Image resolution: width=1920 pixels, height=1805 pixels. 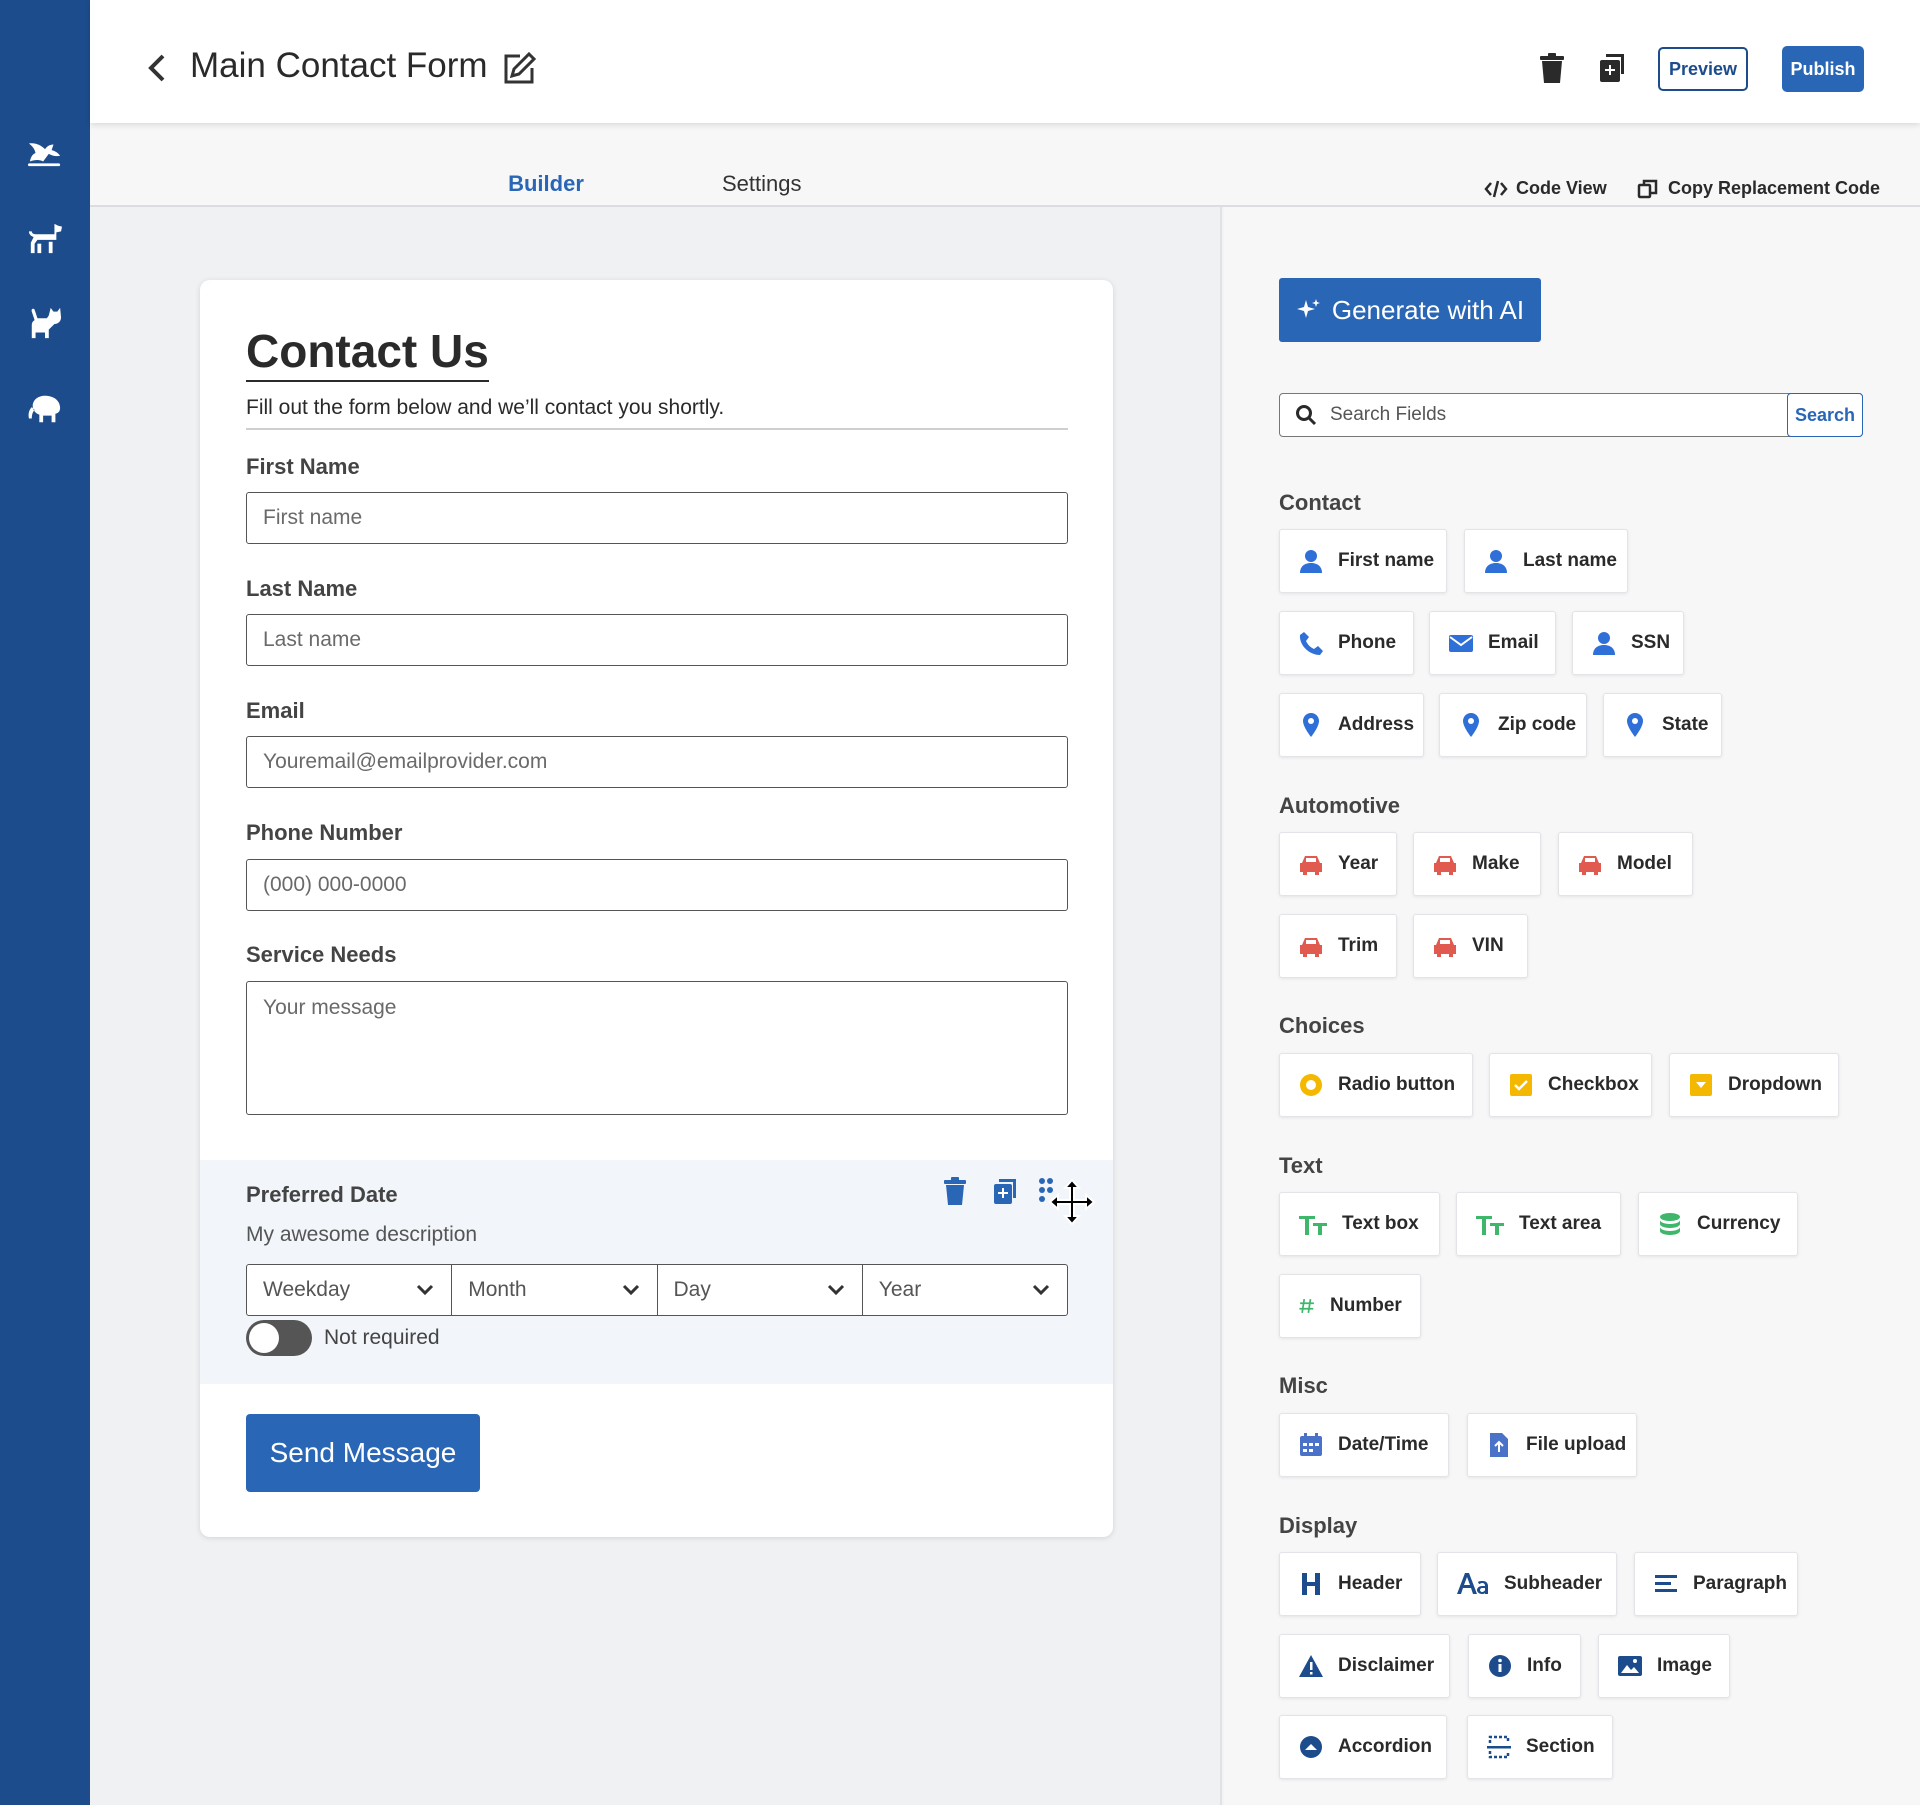 I want to click on chip-currency: Currency, so click(x=1718, y=1224).